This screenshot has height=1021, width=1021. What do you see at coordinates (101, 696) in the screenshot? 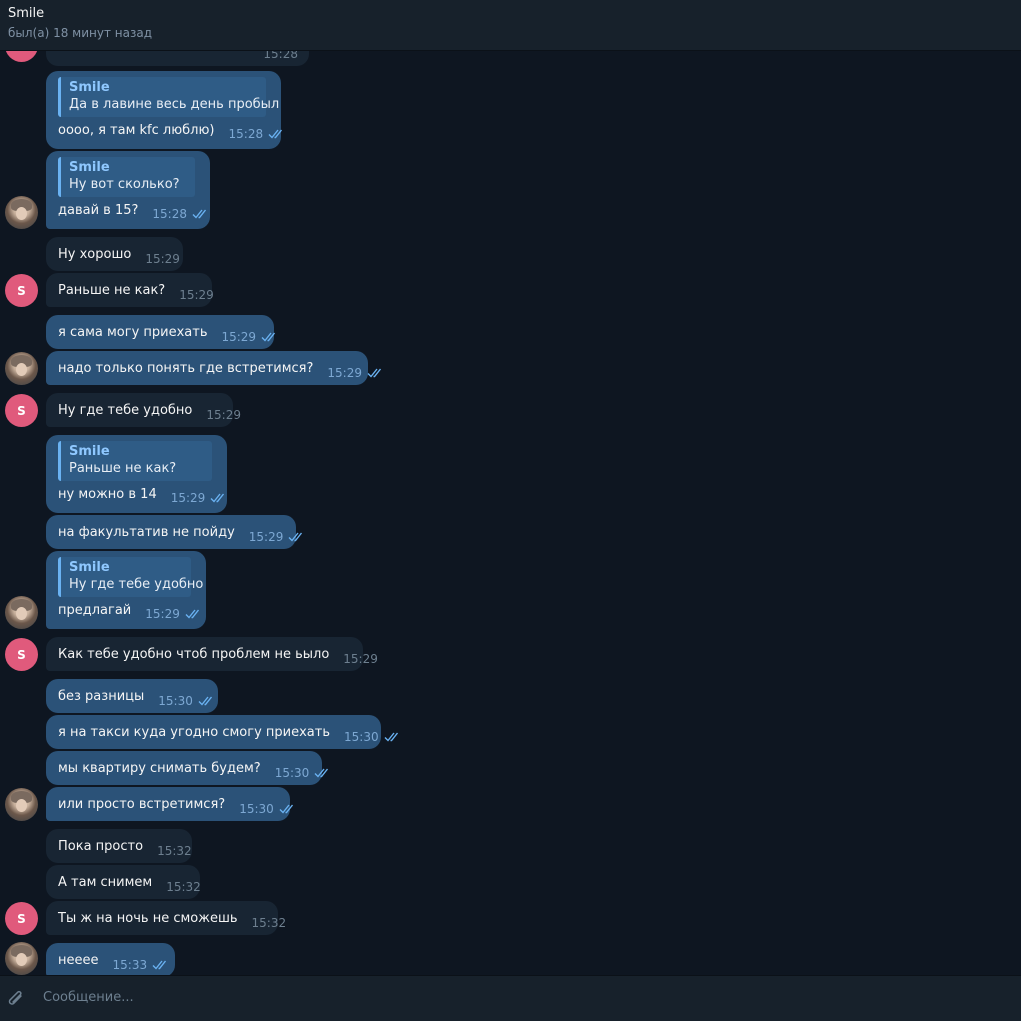
I see `message-text: без разницы` at bounding box center [101, 696].